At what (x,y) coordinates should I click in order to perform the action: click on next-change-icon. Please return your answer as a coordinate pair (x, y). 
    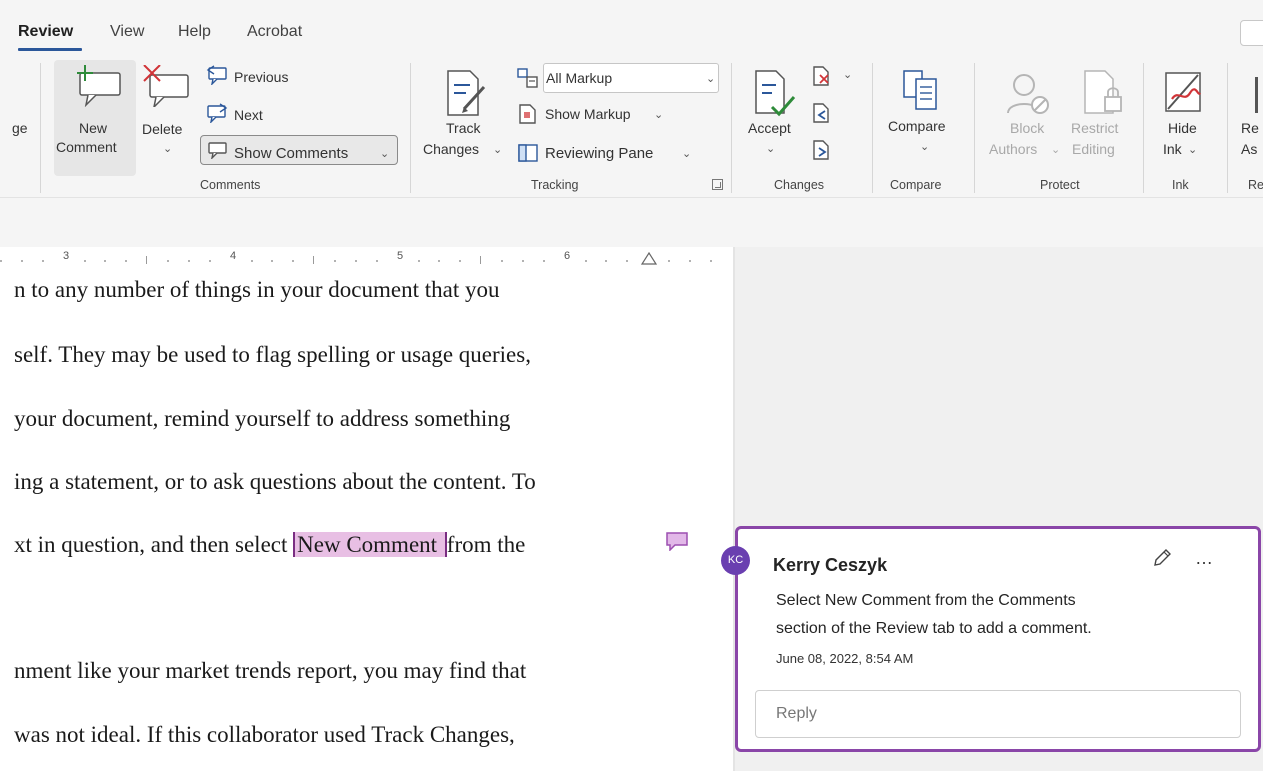
    Looking at the image, I should click on (822, 150).